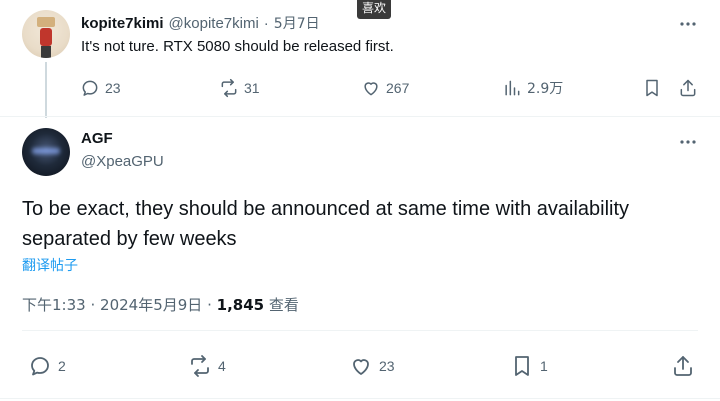 This screenshot has height=401, width=720. Describe the element at coordinates (46, 34) in the screenshot. I see `avatar-kopite7kimi` at that location.